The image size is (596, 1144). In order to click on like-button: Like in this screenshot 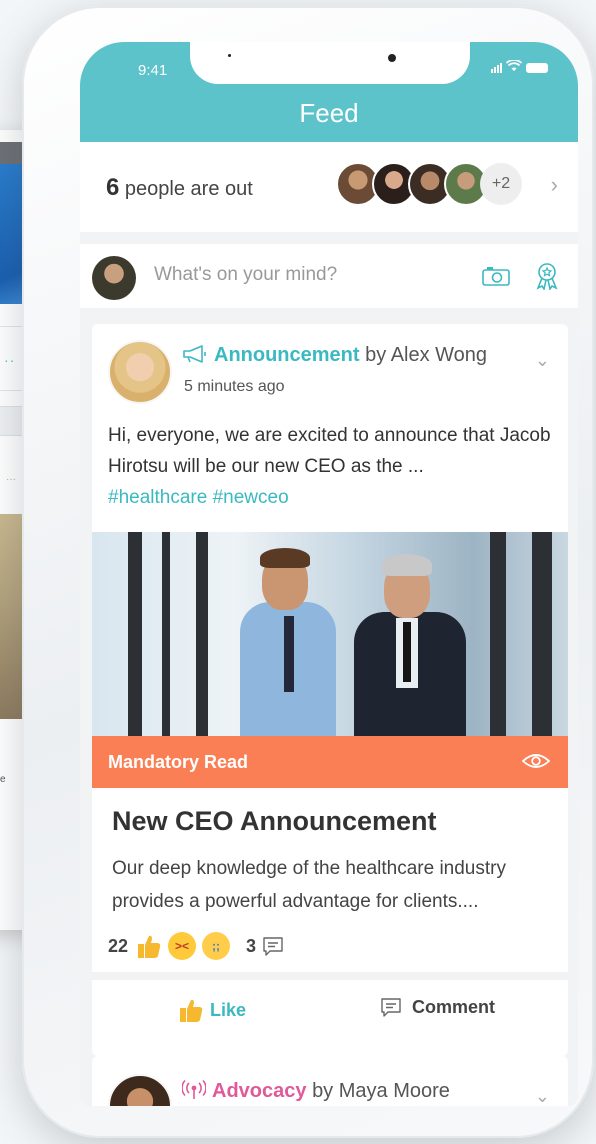, I will do `click(211, 1010)`.